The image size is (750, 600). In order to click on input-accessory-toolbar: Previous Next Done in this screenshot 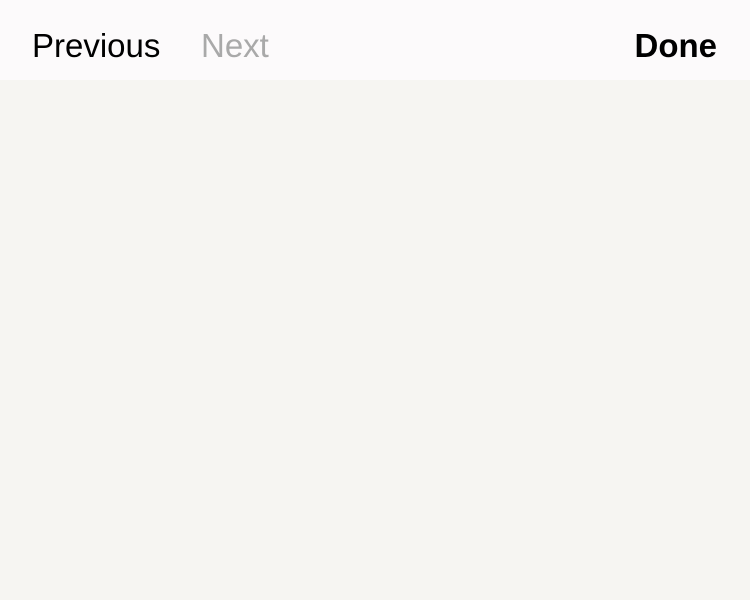, I will do `click(375, 40)`.